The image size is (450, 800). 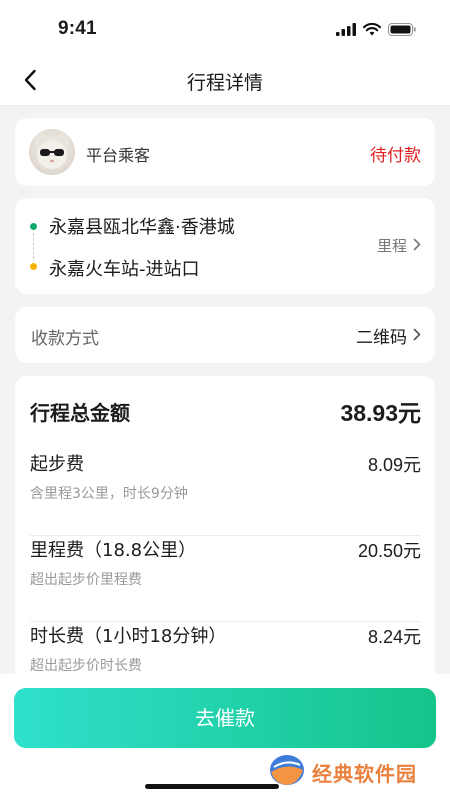 I want to click on signal-icon, so click(x=346, y=30).